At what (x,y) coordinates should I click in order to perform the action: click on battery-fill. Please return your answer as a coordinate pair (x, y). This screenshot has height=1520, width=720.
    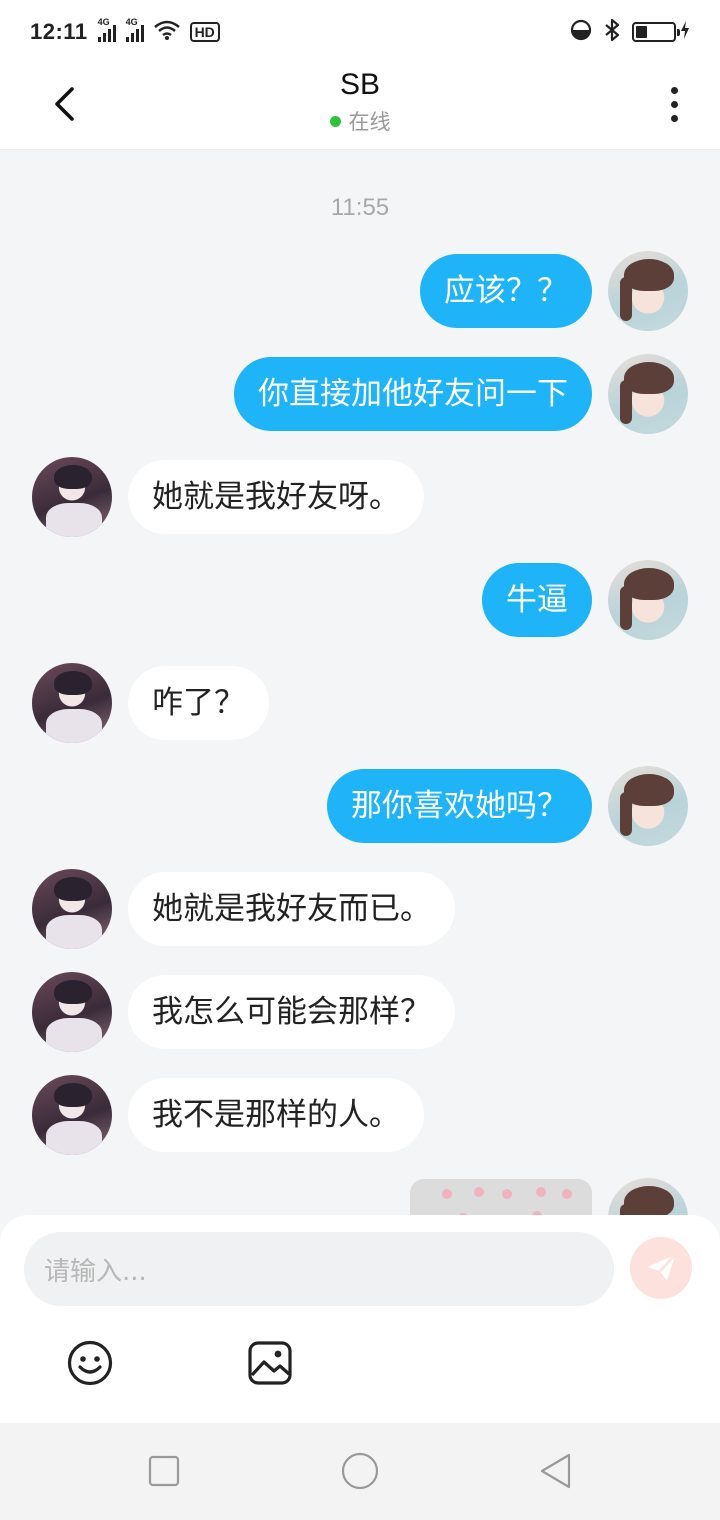
    Looking at the image, I should click on (641, 32).